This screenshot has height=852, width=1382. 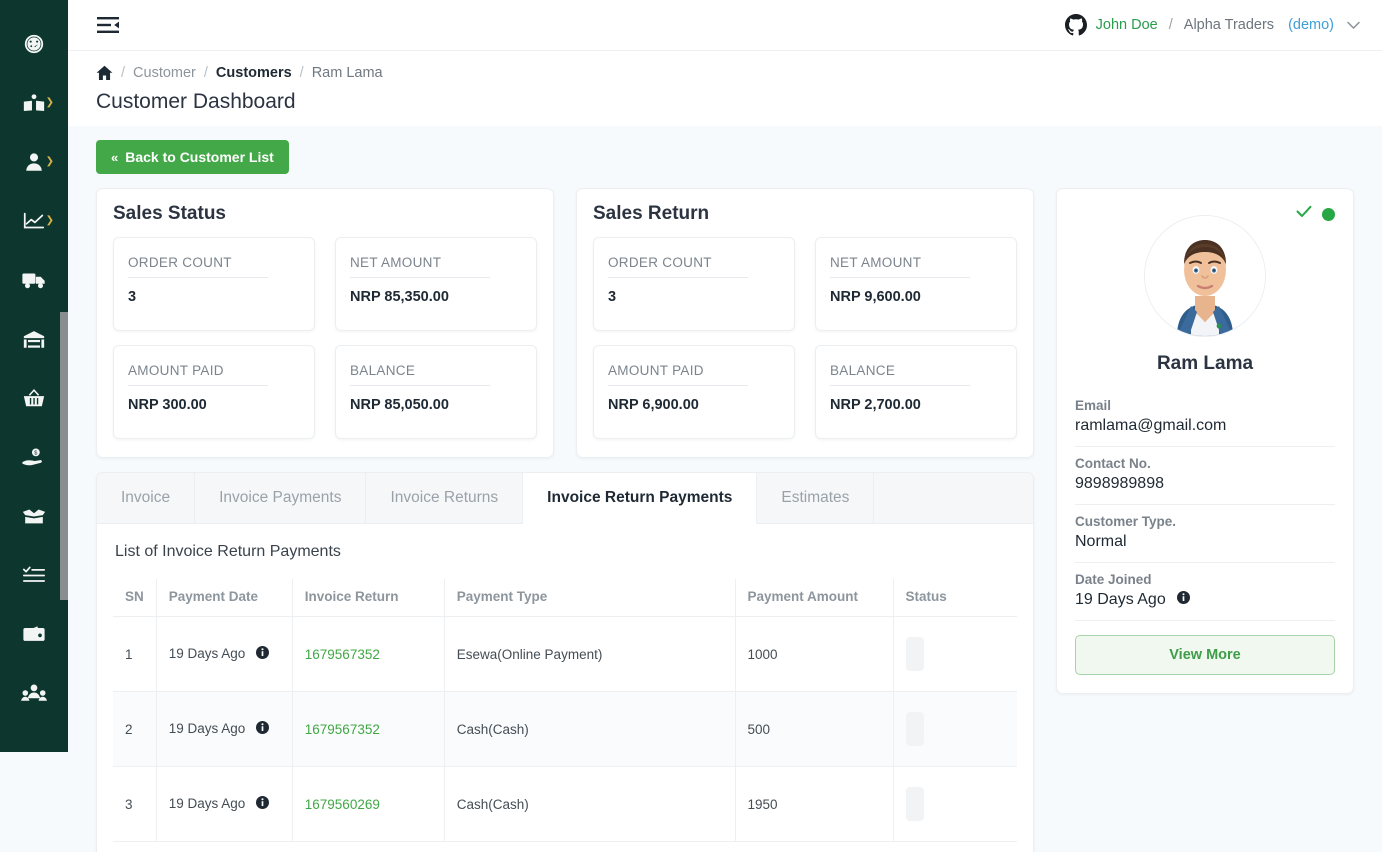 I want to click on field-value: ramlama@gmail.com, so click(x=1151, y=425).